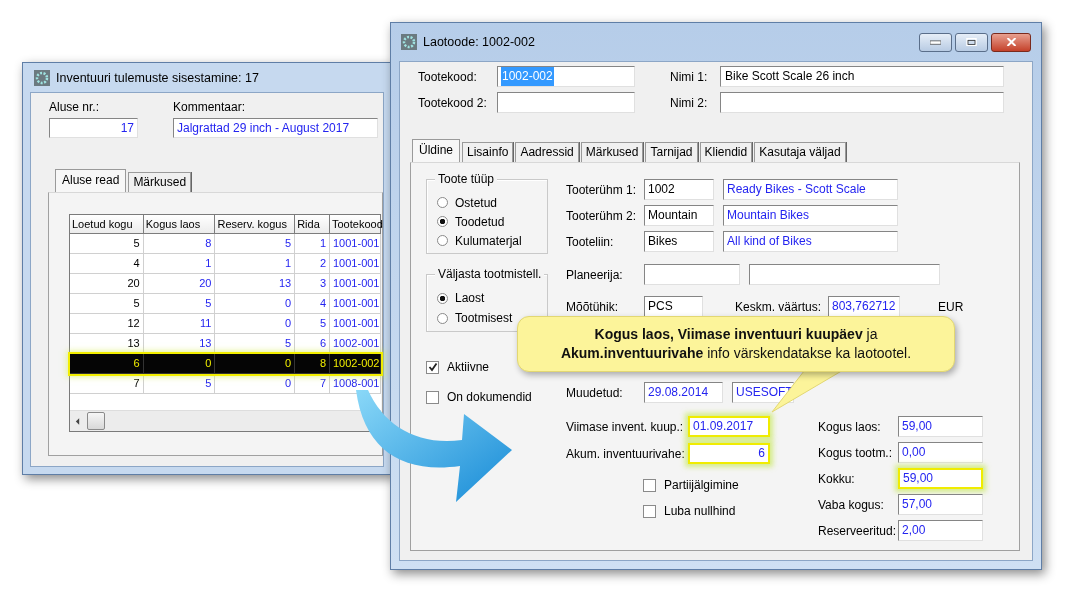 Image resolution: width=1089 pixels, height=593 pixels. I want to click on checkbox-label: Aktiivne, so click(468, 367).